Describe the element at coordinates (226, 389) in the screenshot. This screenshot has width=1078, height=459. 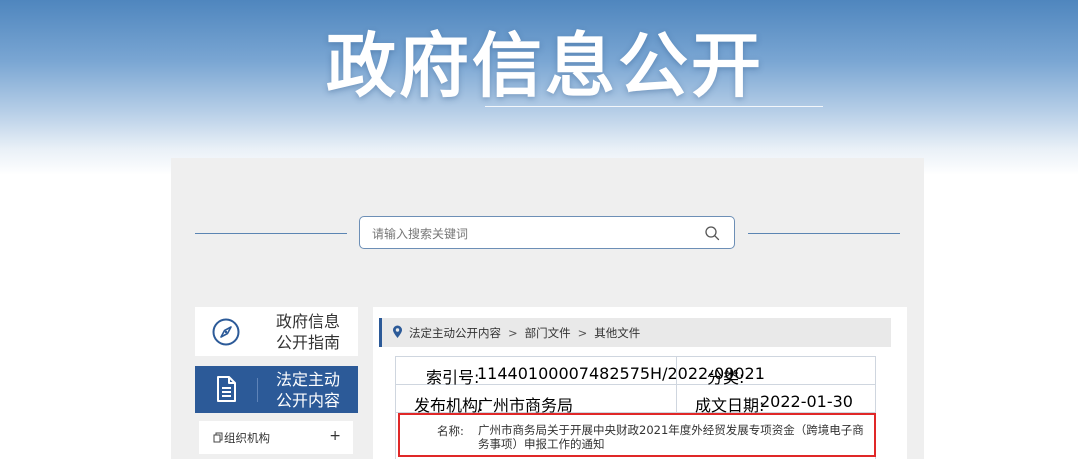
I see `document-icon` at that location.